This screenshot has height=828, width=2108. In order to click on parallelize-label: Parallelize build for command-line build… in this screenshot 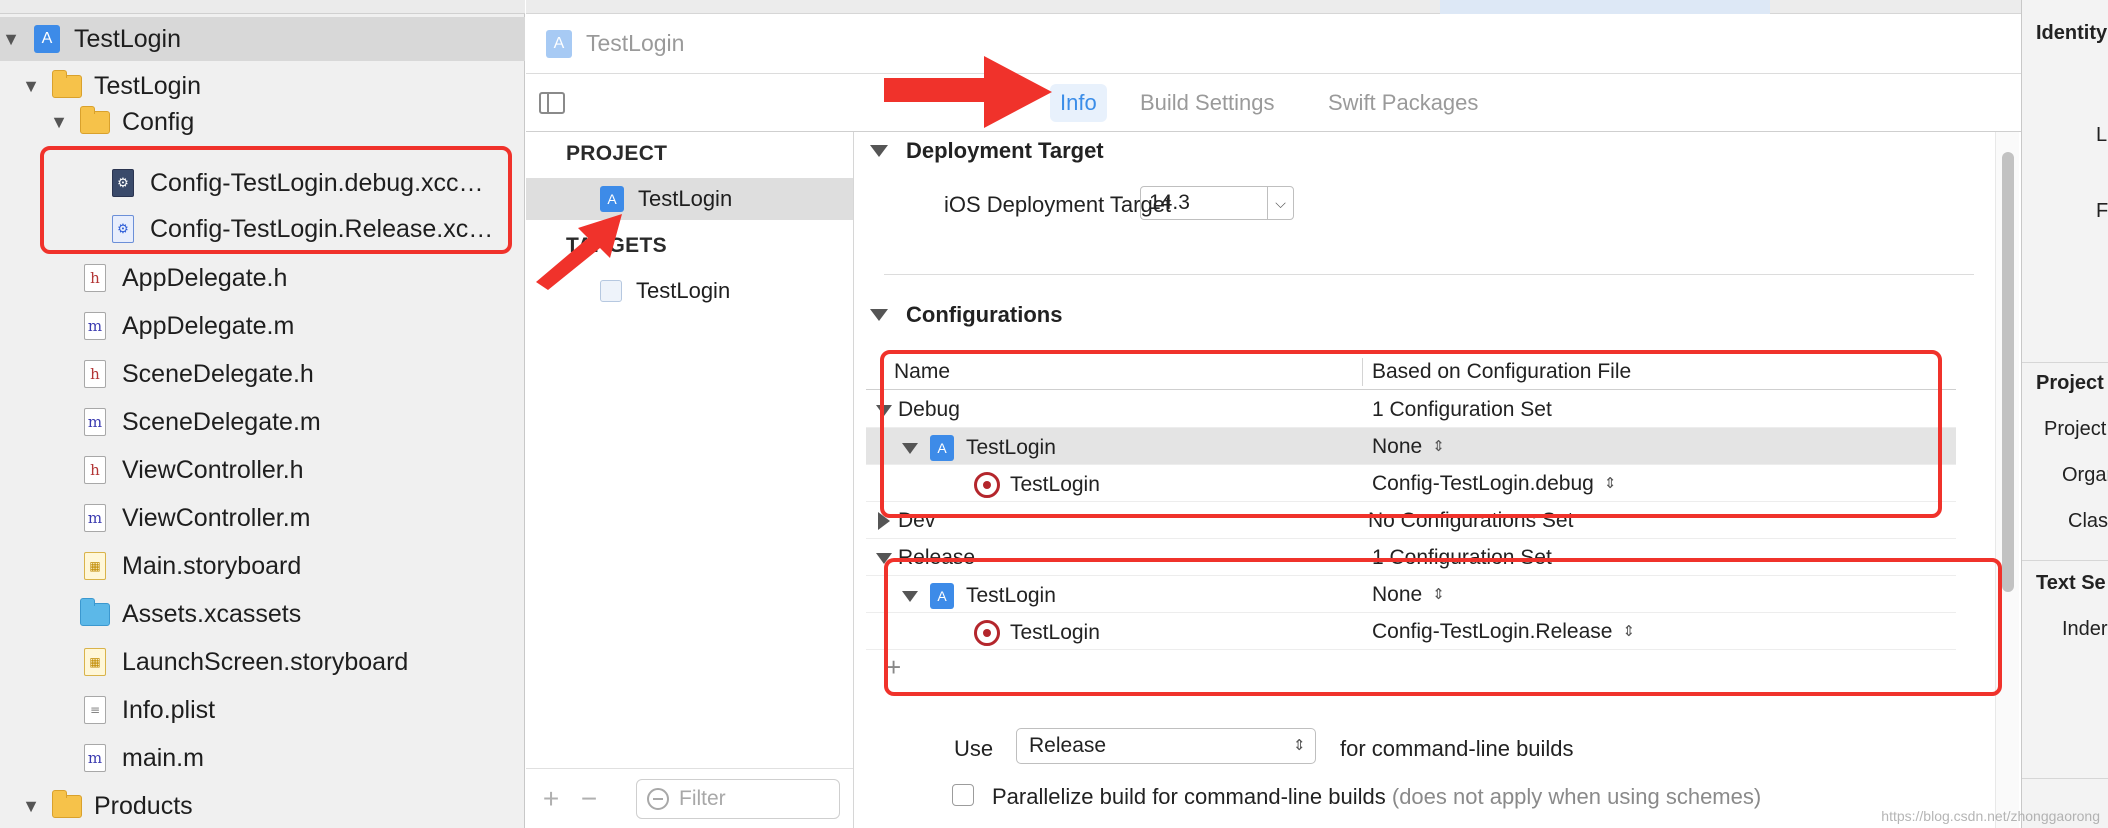, I will do `click(1376, 797)`.